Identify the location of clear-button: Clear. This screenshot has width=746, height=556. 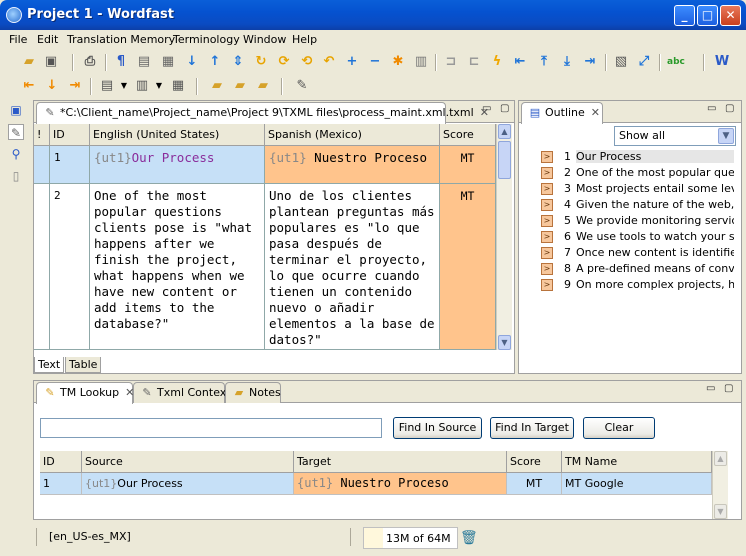
(619, 428).